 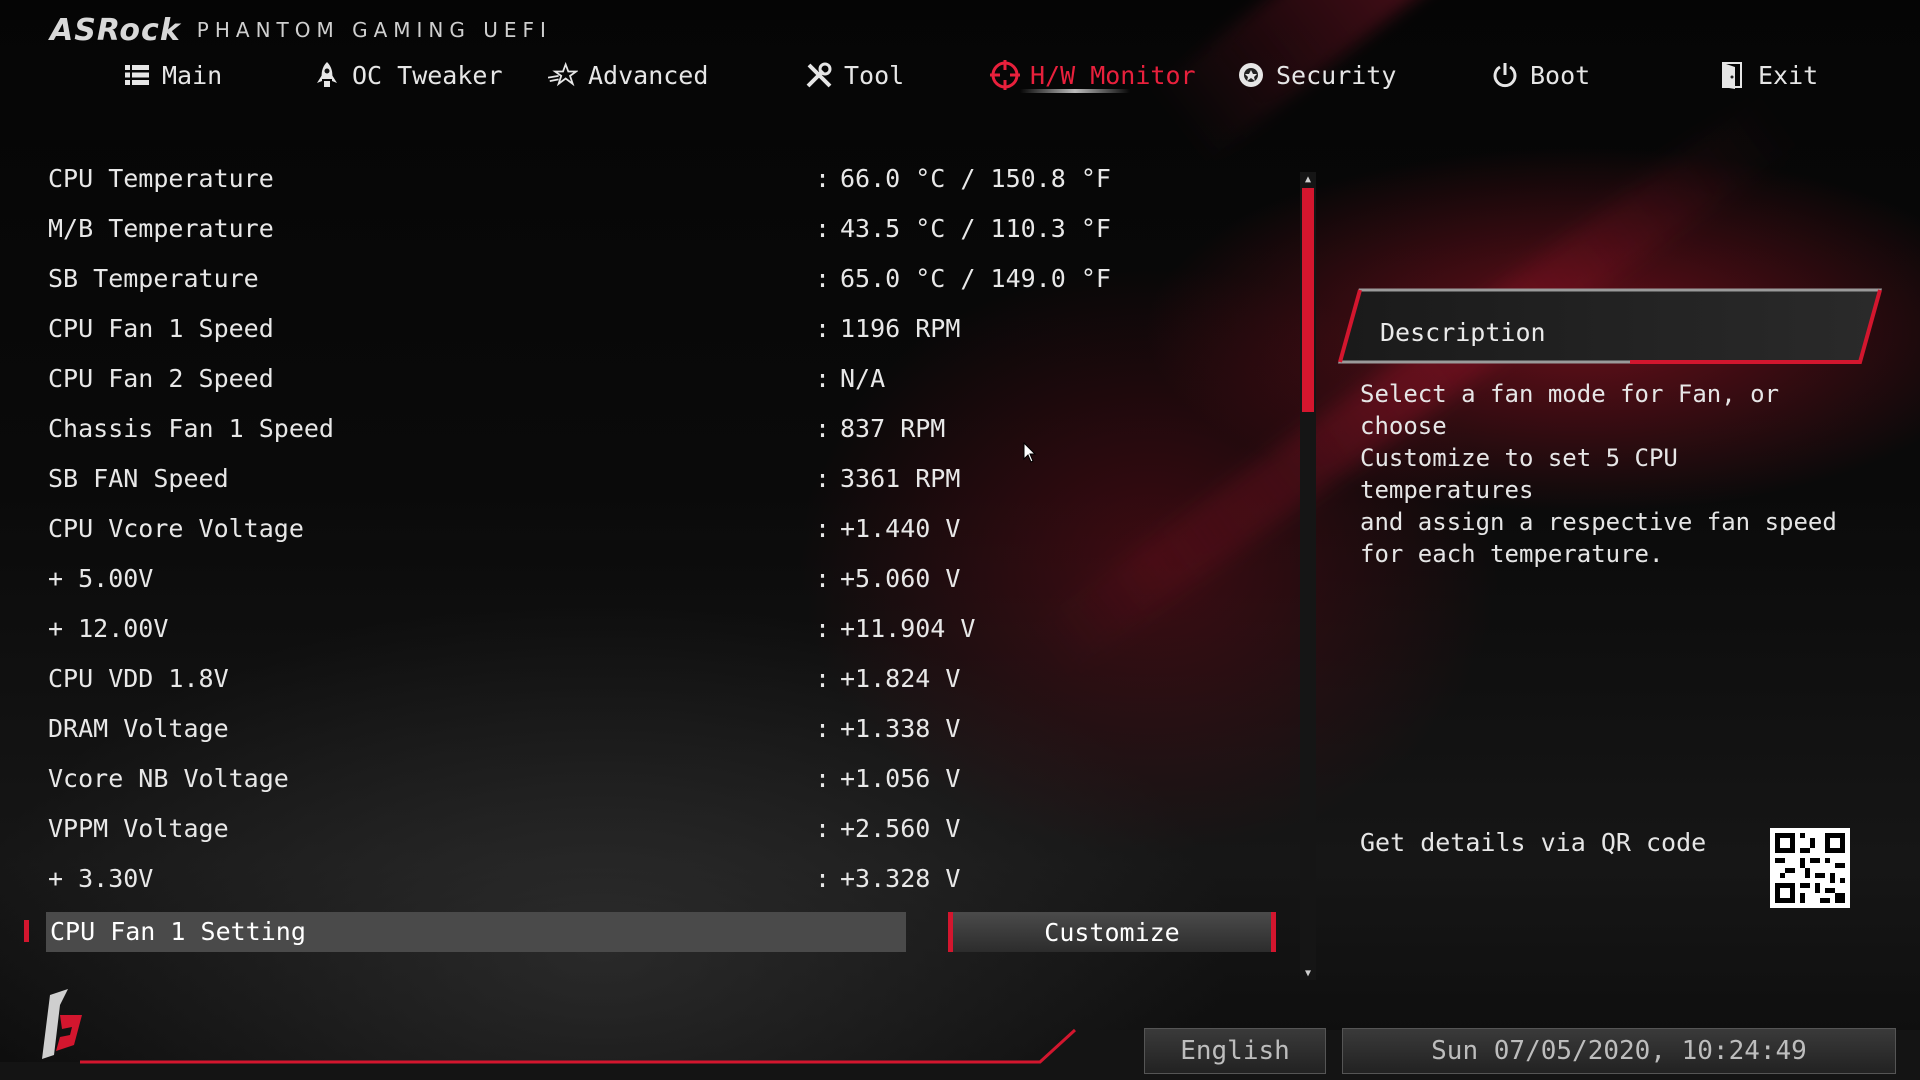 I want to click on tab-oc-tweaker: OC Tweaker, so click(x=407, y=75).